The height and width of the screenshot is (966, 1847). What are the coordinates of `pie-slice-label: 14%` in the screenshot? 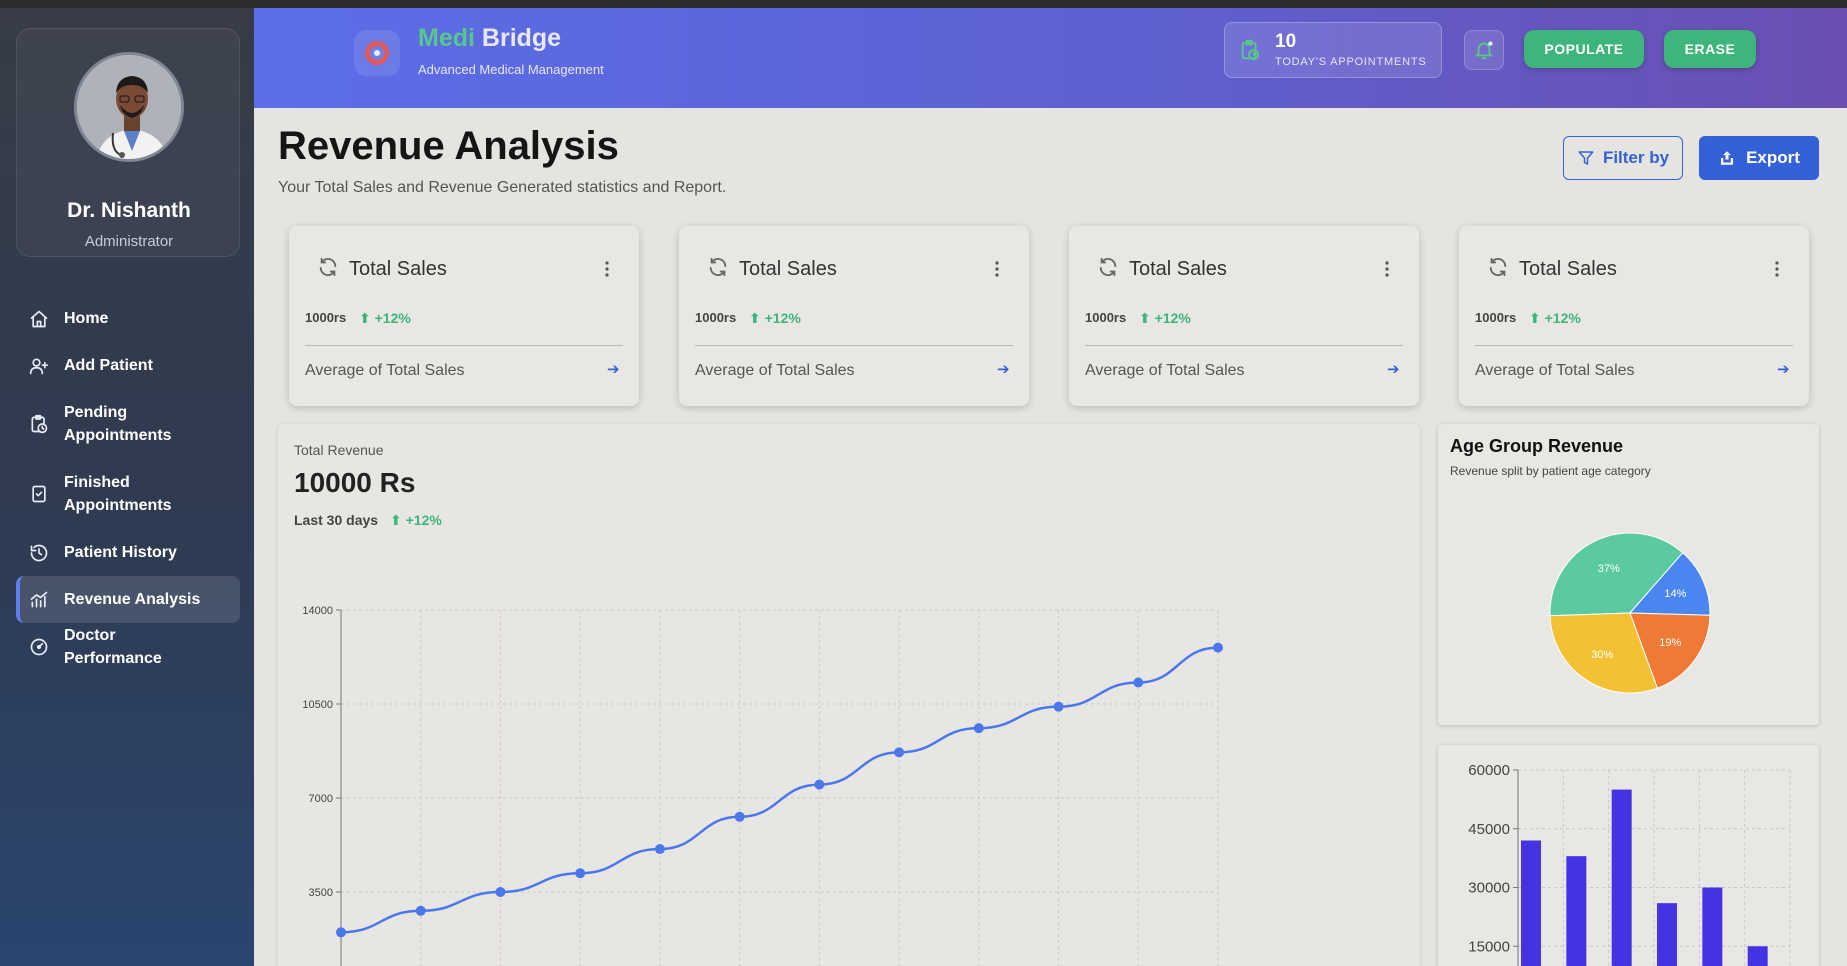 It's located at (1675, 594).